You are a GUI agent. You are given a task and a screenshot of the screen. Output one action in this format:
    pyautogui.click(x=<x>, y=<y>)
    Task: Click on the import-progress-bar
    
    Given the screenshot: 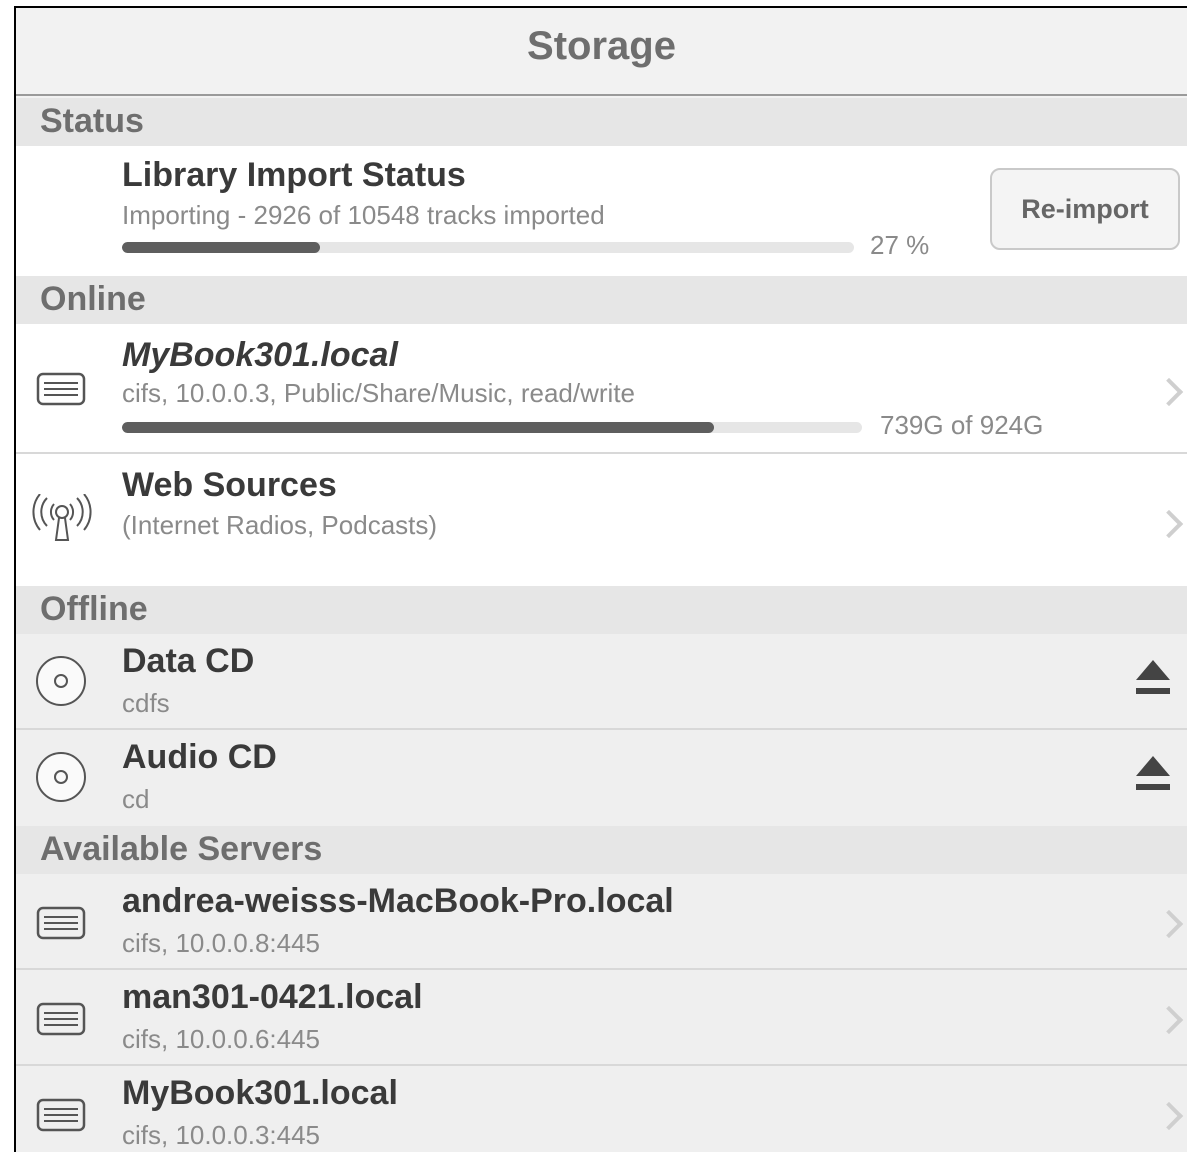 What is the action you would take?
    pyautogui.click(x=488, y=247)
    